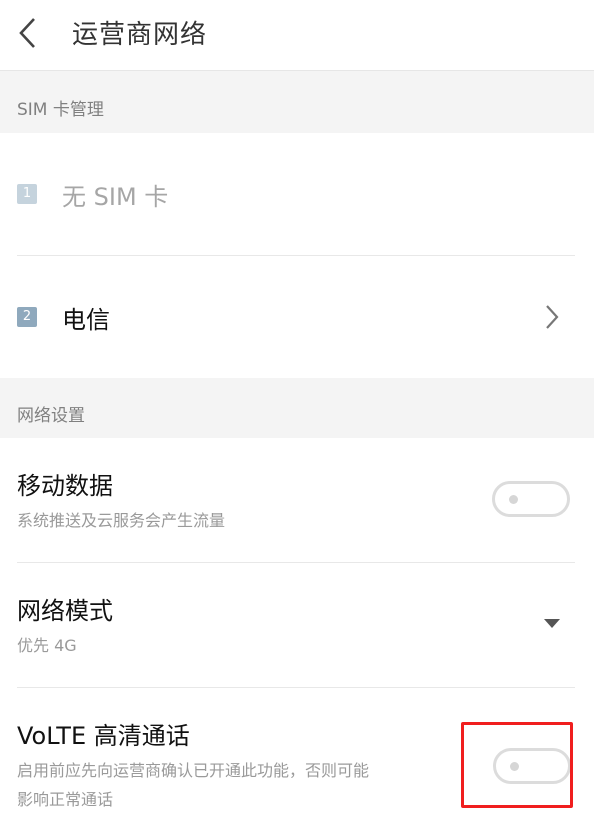 This screenshot has height=827, width=594. Describe the element at coordinates (193, 770) in the screenshot. I see `setting-subtitle-line1: 启用前应先向运营商确认已开通此功能，否则可能` at that location.